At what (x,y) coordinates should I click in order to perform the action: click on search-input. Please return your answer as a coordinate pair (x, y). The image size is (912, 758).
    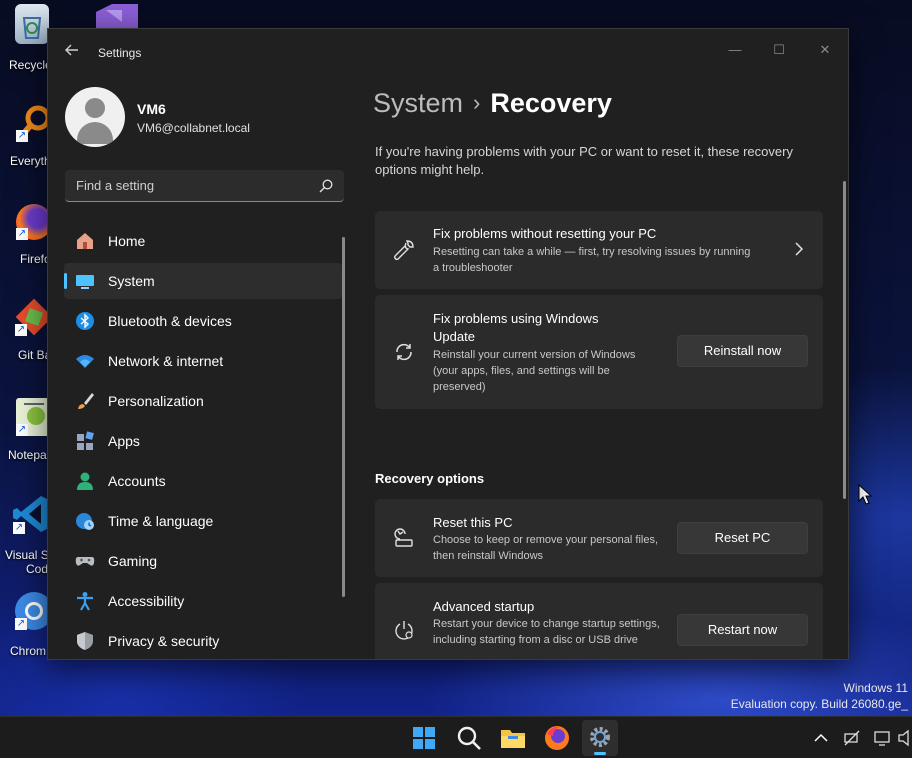
    Looking at the image, I should click on (191, 185).